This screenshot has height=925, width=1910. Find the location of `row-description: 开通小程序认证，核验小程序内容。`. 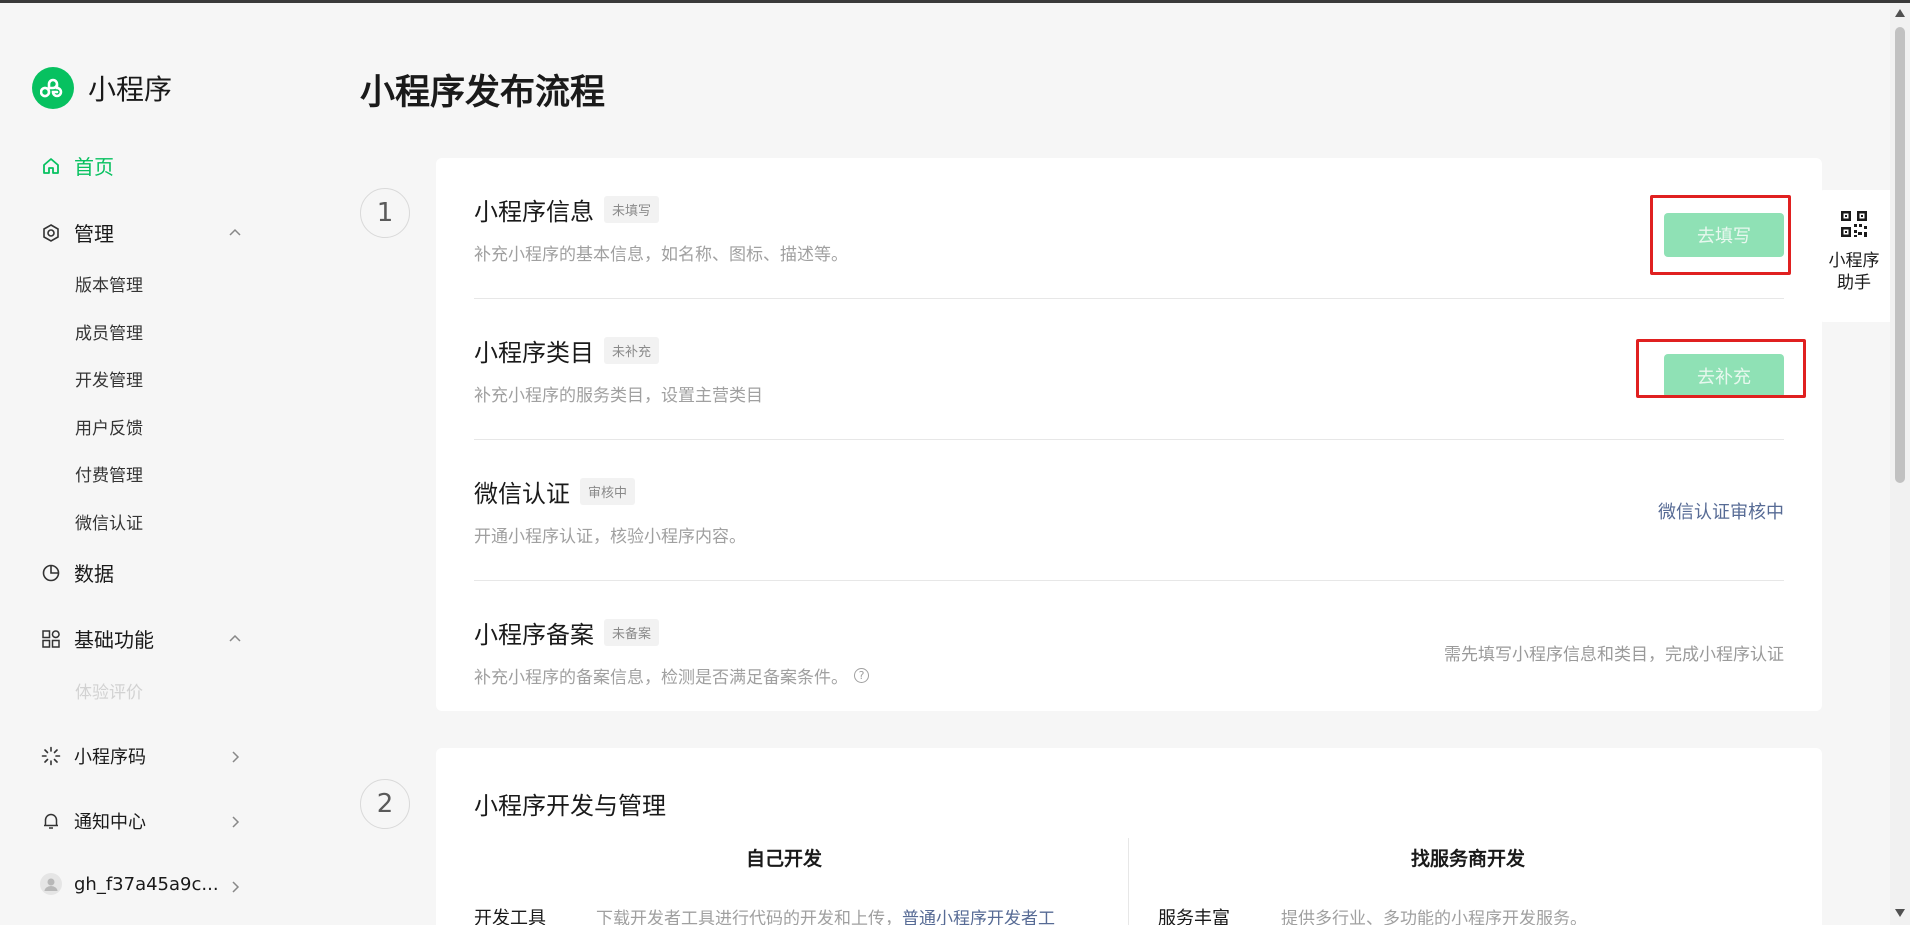

row-description: 开通小程序认证，核验小程序内容。 is located at coordinates (610, 534).